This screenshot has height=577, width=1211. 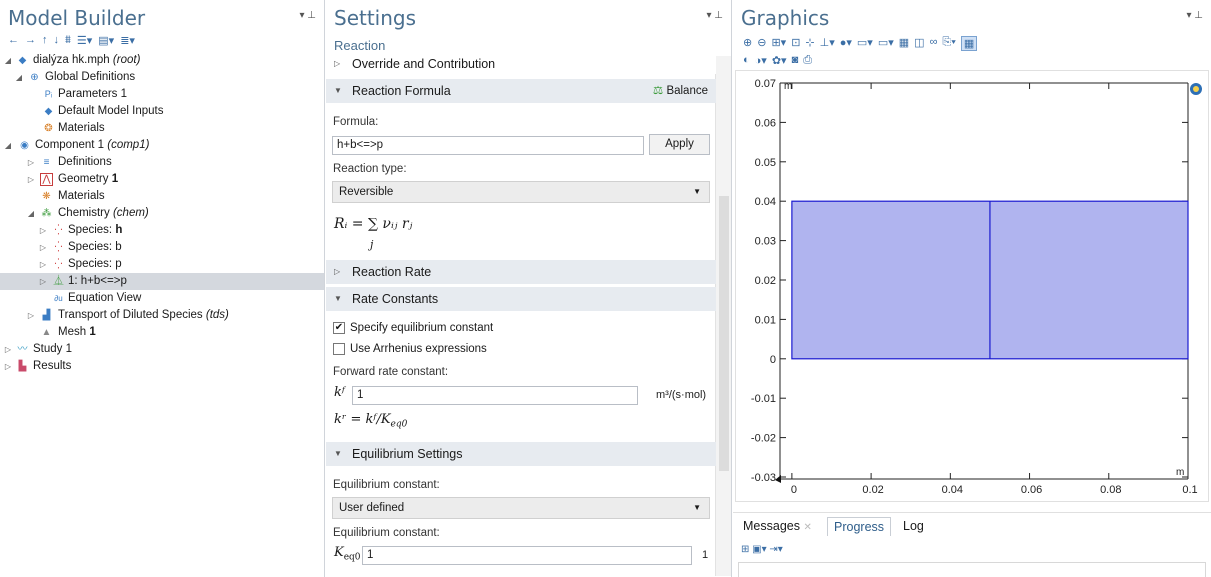 I want to click on graphics-title: Graphics, so click(x=785, y=18).